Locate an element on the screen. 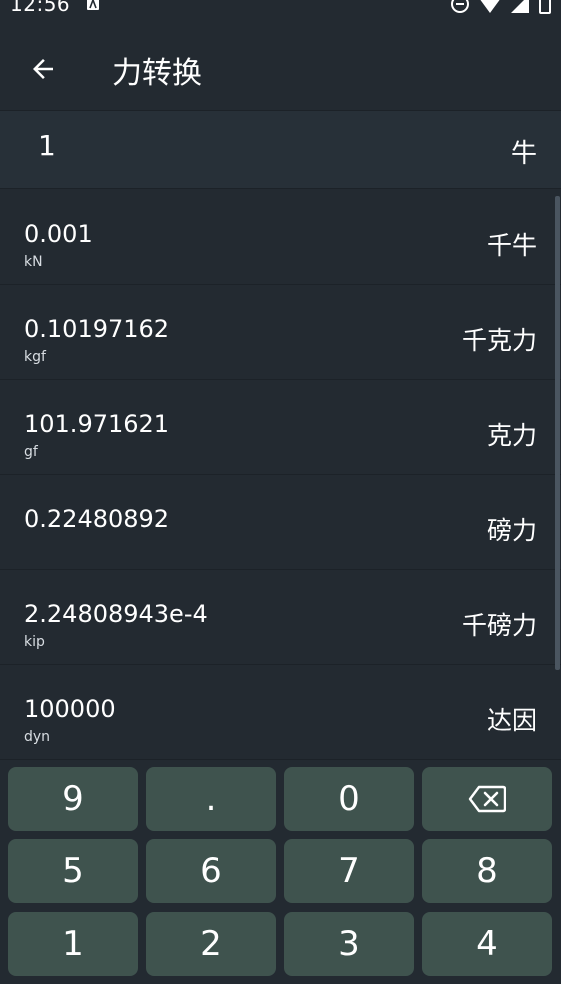 The width and height of the screenshot is (561, 984). result-symbol: dyn is located at coordinates (37, 737).